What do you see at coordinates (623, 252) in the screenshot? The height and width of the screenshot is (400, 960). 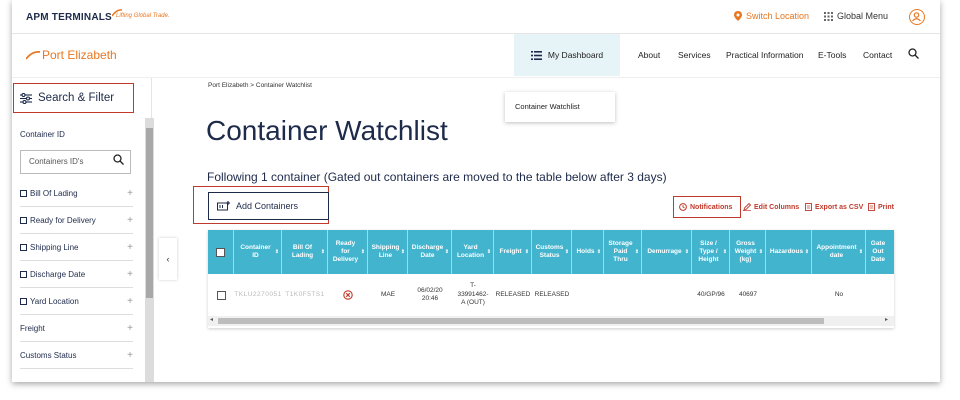 I see `col-storage-paid-thru: Storage Paid Thru ⇕` at bounding box center [623, 252].